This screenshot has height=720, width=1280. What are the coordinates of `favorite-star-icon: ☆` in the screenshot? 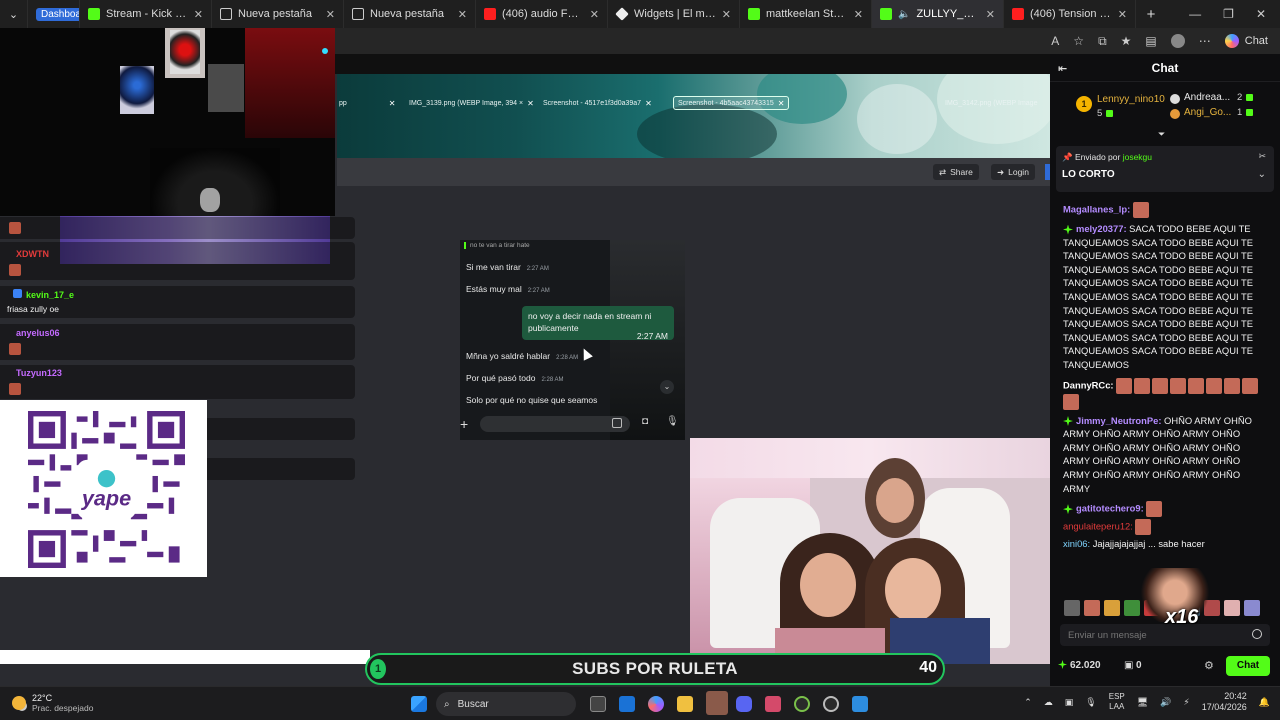 It's located at (1078, 41).